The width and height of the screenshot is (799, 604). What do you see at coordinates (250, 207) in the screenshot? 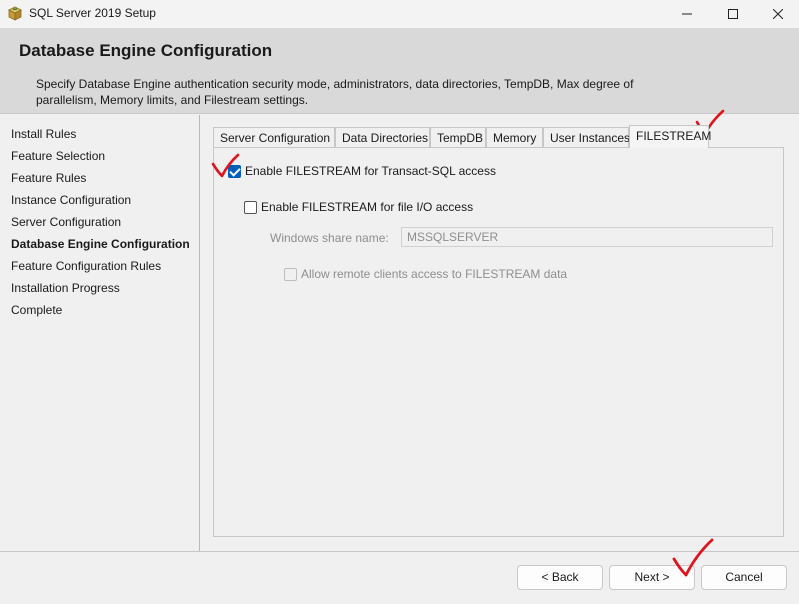
I see `file-io-access-checkbox` at bounding box center [250, 207].